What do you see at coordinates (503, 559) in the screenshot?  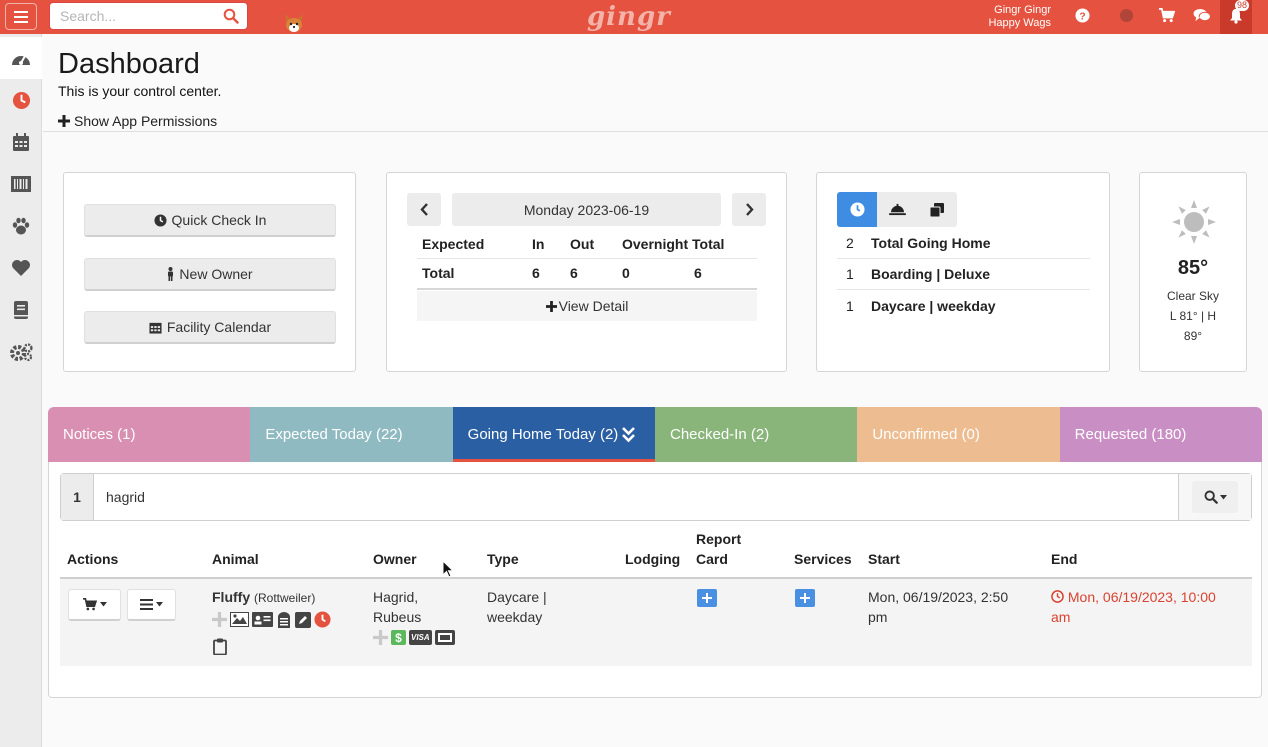 I see `type-column-header: Type` at bounding box center [503, 559].